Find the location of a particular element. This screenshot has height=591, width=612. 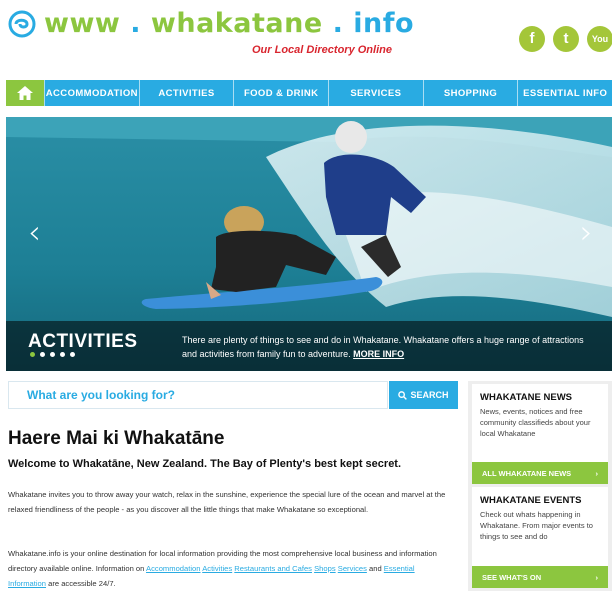

link-accommodation: Accommodation is located at coordinates (173, 568).